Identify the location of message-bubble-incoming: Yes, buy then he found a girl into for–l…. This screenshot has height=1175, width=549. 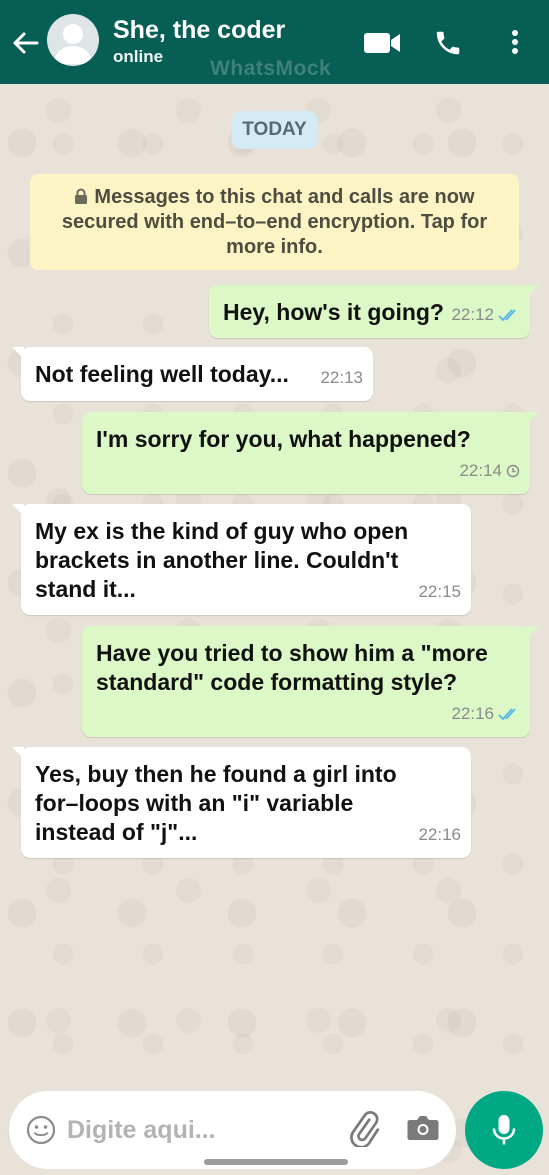
(241, 802).